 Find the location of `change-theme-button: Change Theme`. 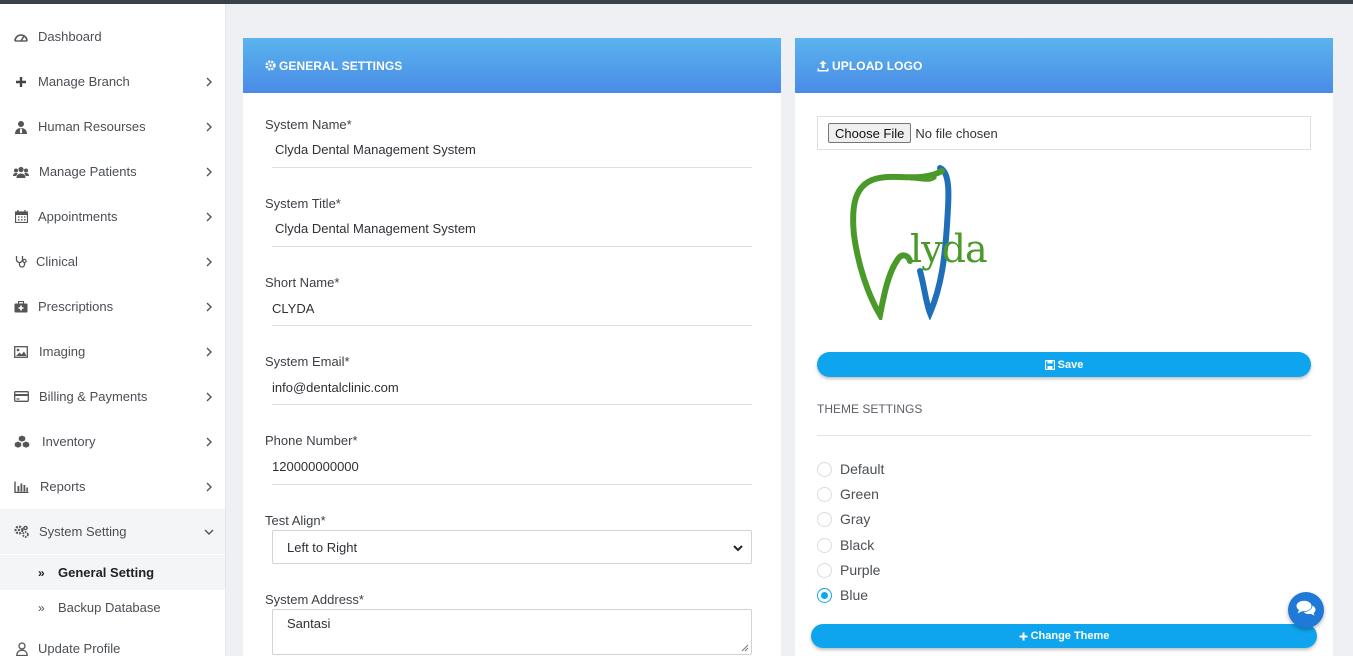

change-theme-button: Change Theme is located at coordinates (1064, 636).